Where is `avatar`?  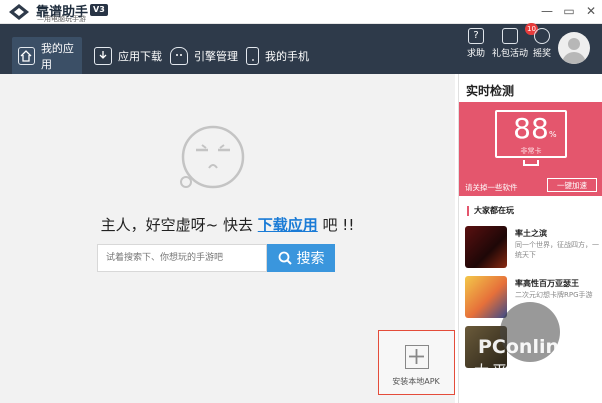
avatar is located at coordinates (574, 48).